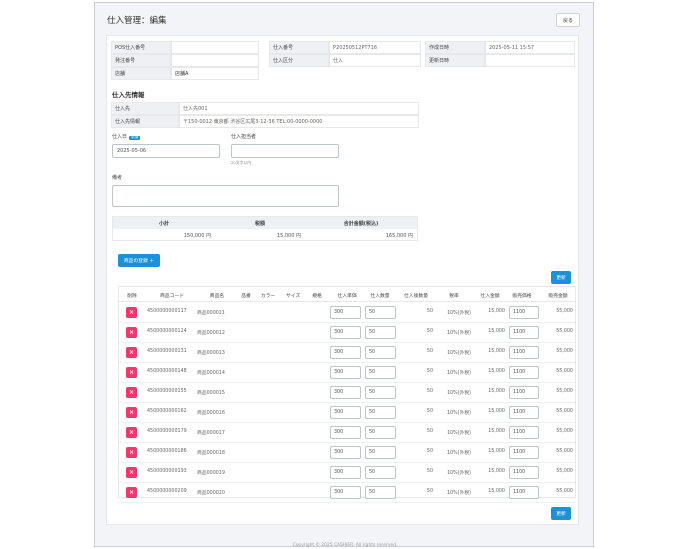 The width and height of the screenshot is (688, 549). Describe the element at coordinates (145, 108) in the screenshot. I see `supplier-name-label: 仕入先` at that location.